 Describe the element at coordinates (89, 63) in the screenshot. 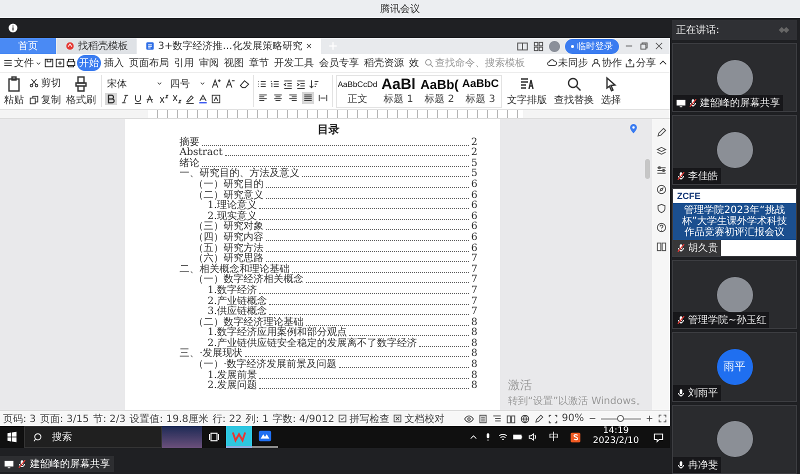

I see `ribbon-tab: 开始` at that location.